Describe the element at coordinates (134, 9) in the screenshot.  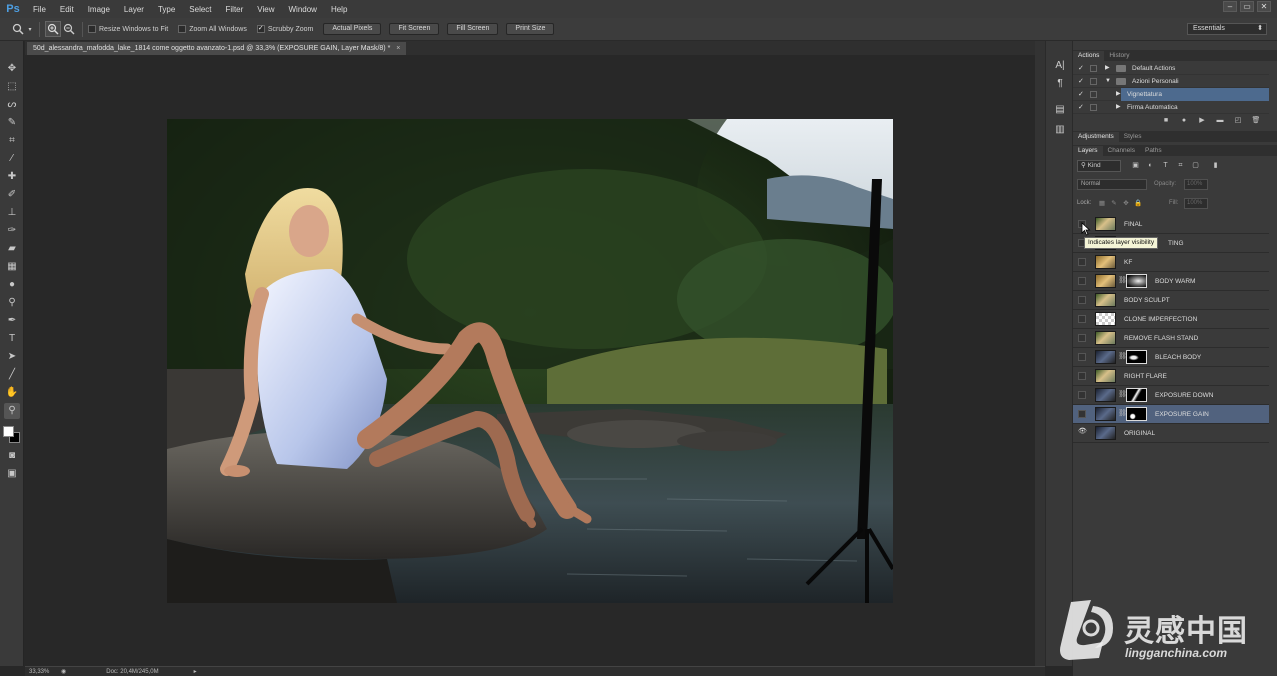
I see `menu-layer: Layer` at that location.